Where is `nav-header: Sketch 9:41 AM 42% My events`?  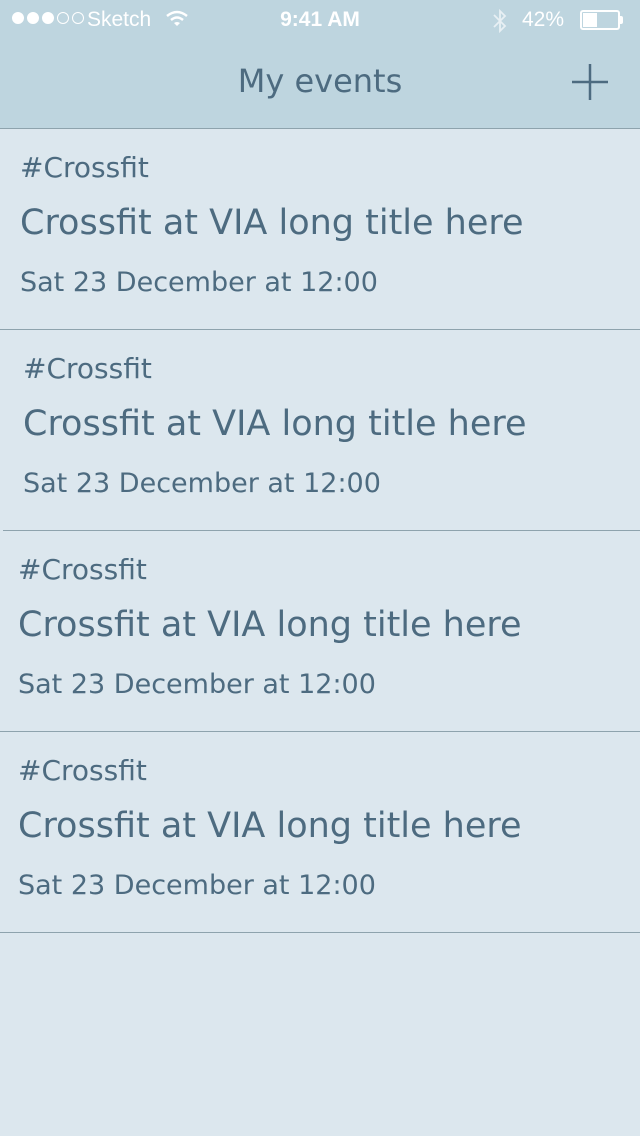
nav-header: Sketch 9:41 AM 42% My events is located at coordinates (320, 64).